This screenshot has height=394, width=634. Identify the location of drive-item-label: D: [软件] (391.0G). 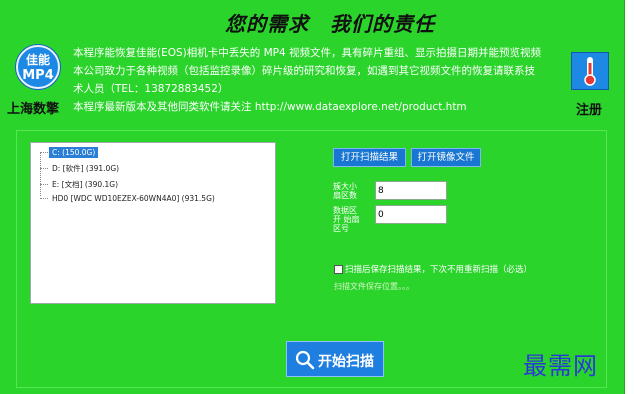
(86, 168).